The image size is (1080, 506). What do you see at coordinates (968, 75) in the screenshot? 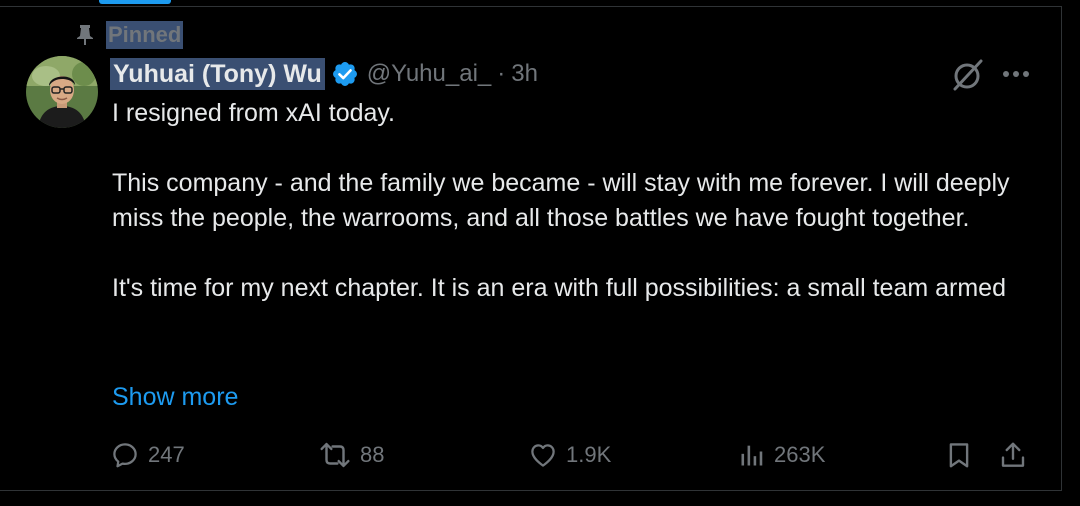
I see `grok-icon` at bounding box center [968, 75].